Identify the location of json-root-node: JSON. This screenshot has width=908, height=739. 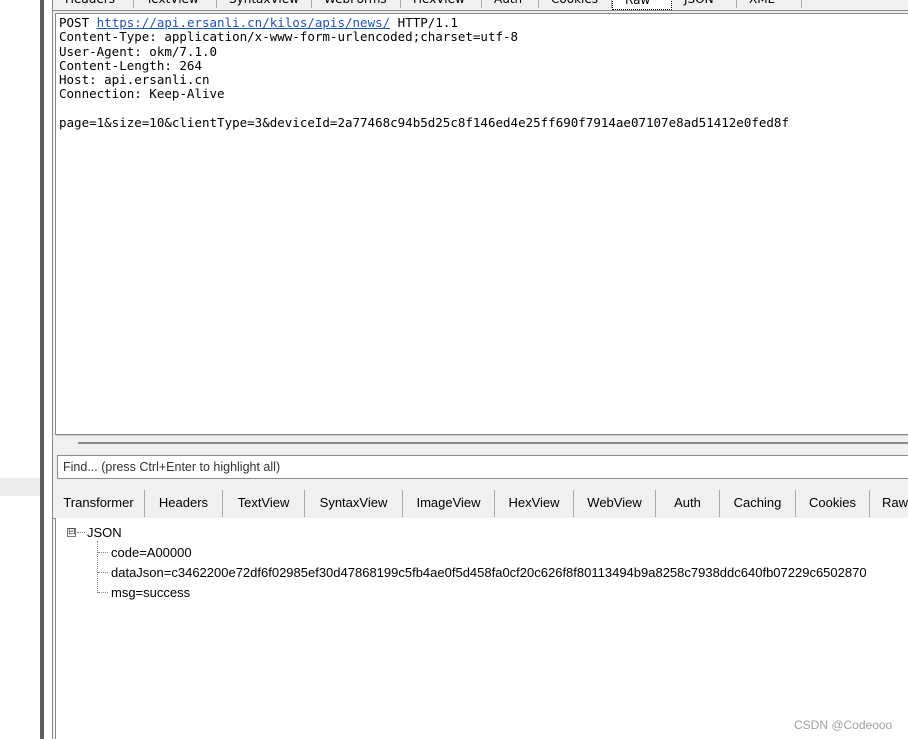
(104, 532).